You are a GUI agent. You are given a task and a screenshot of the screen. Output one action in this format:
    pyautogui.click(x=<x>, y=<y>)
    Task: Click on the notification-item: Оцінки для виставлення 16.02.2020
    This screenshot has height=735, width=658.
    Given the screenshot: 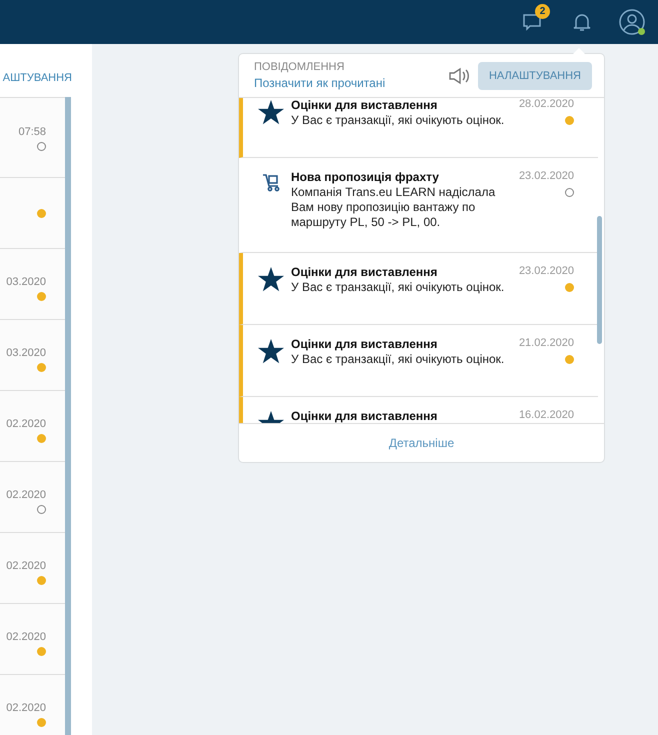 What is the action you would take?
    pyautogui.click(x=418, y=410)
    